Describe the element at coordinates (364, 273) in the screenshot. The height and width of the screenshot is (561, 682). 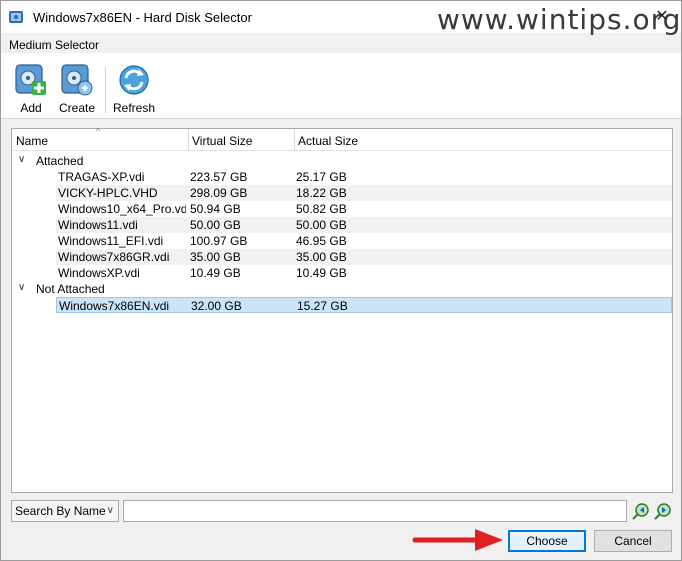
I see `list-item: WindowsXP.vdi 10.49 GB 10.49 GB` at that location.